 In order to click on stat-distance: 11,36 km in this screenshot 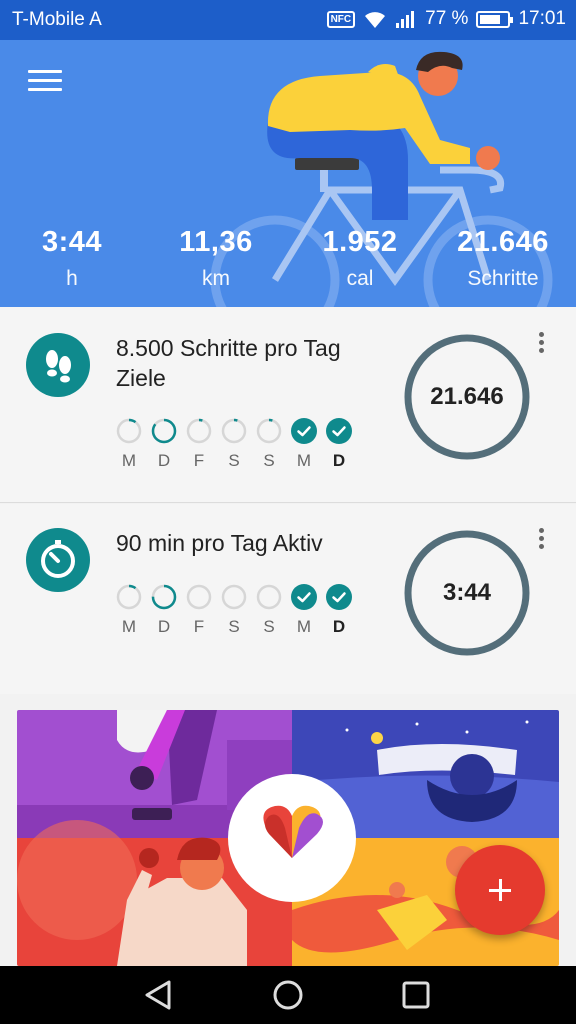, I will do `click(216, 258)`.